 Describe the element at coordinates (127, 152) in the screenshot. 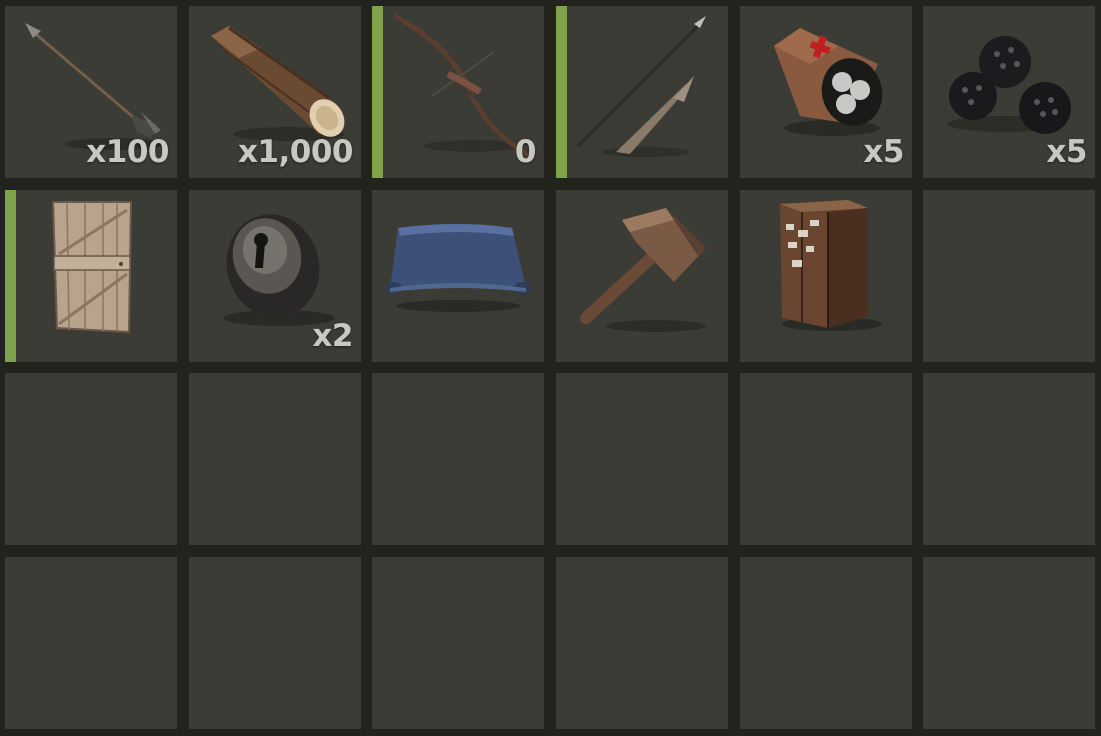

I see `quantity-label: x100` at that location.